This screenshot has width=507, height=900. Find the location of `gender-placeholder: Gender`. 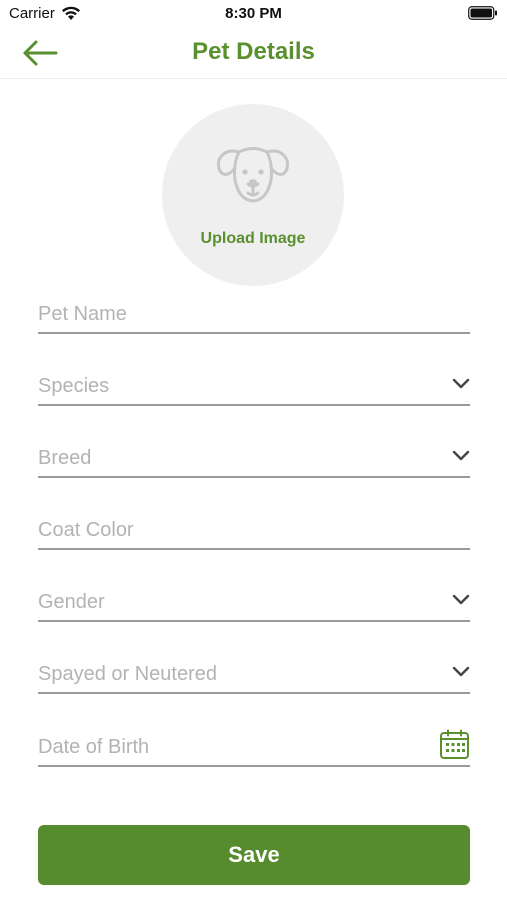

gender-placeholder: Gender is located at coordinates (71, 602).